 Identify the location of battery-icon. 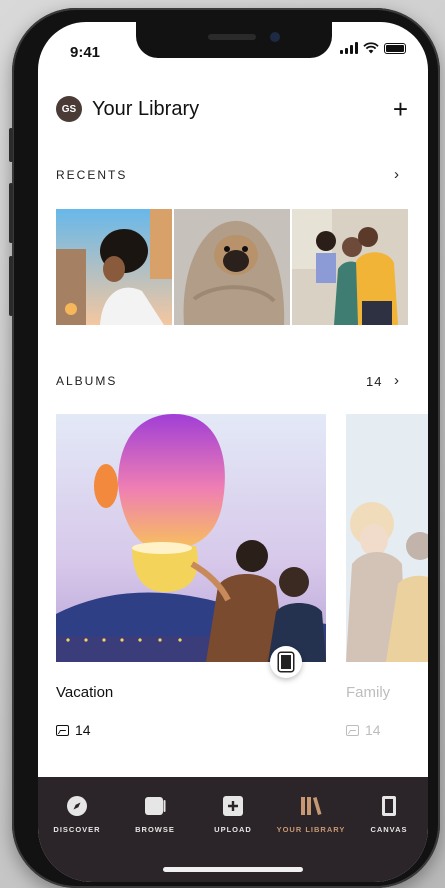
(395, 48).